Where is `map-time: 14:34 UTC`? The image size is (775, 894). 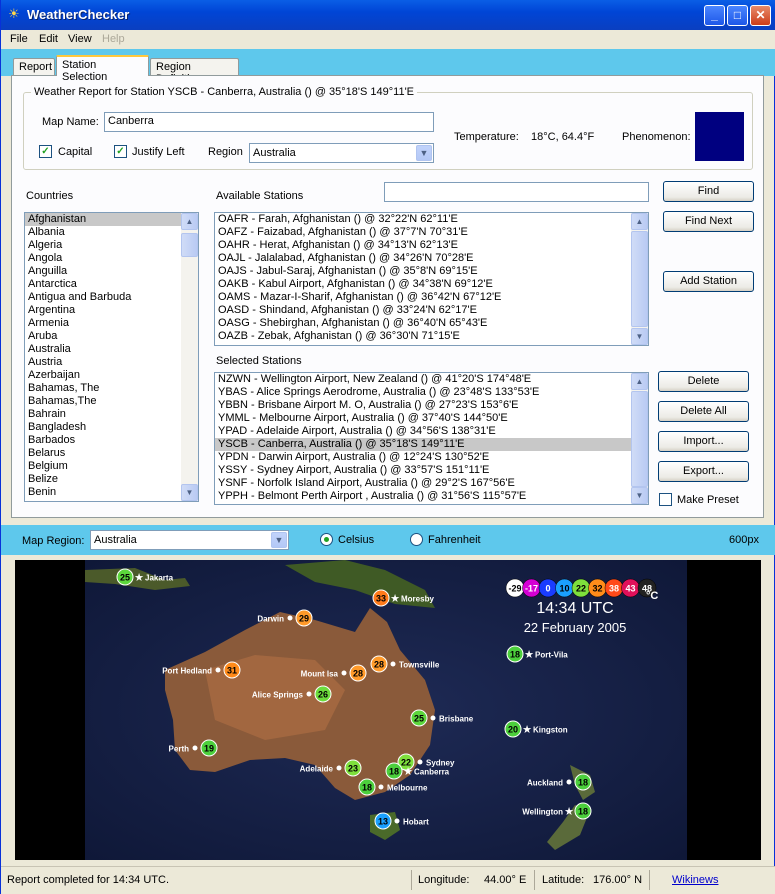 map-time: 14:34 UTC is located at coordinates (574, 608).